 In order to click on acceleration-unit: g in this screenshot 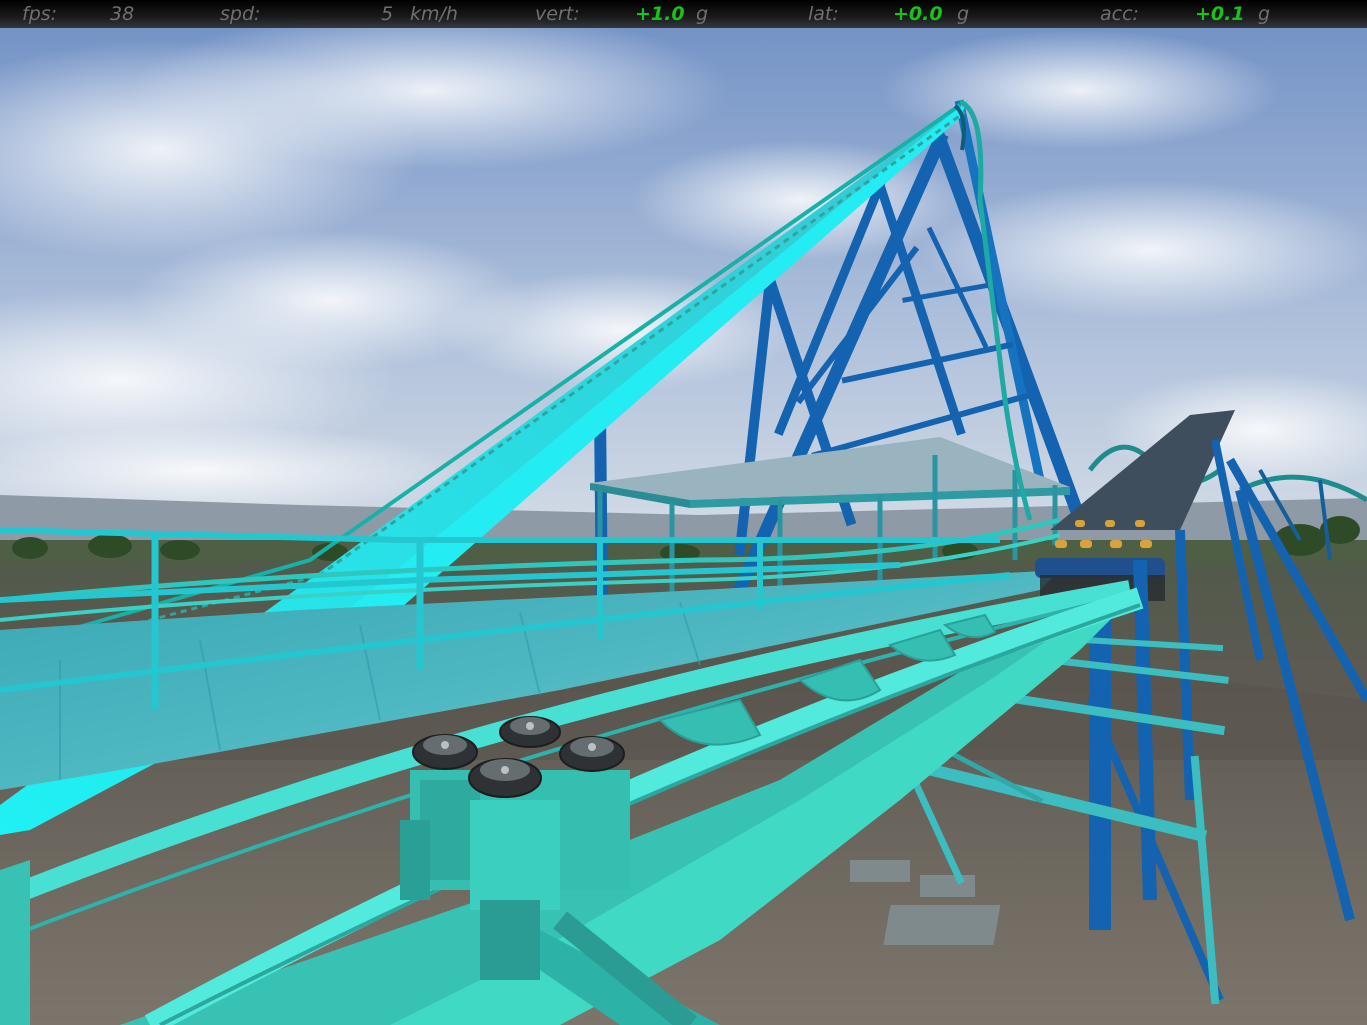, I will do `click(1264, 14)`.